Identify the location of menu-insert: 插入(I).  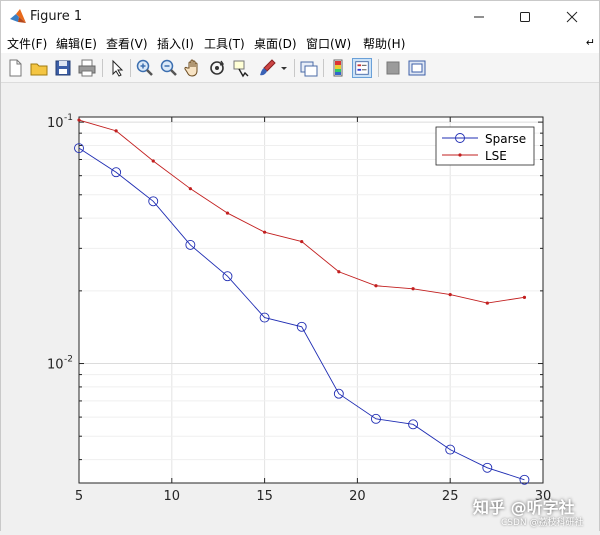
(175, 43).